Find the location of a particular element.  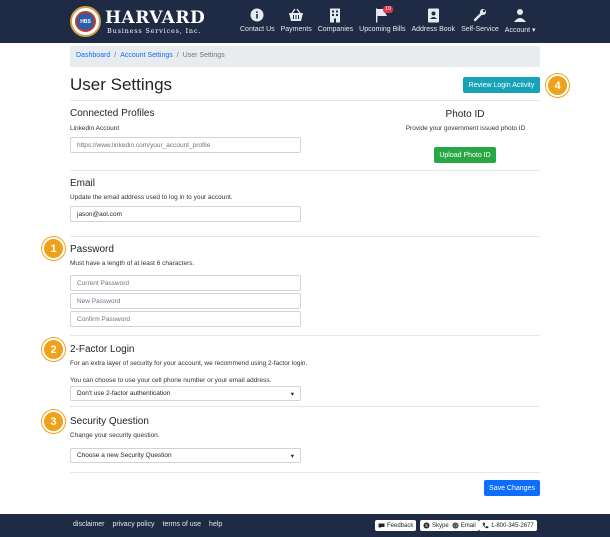

seal-icon: HBS is located at coordinates (85, 21).